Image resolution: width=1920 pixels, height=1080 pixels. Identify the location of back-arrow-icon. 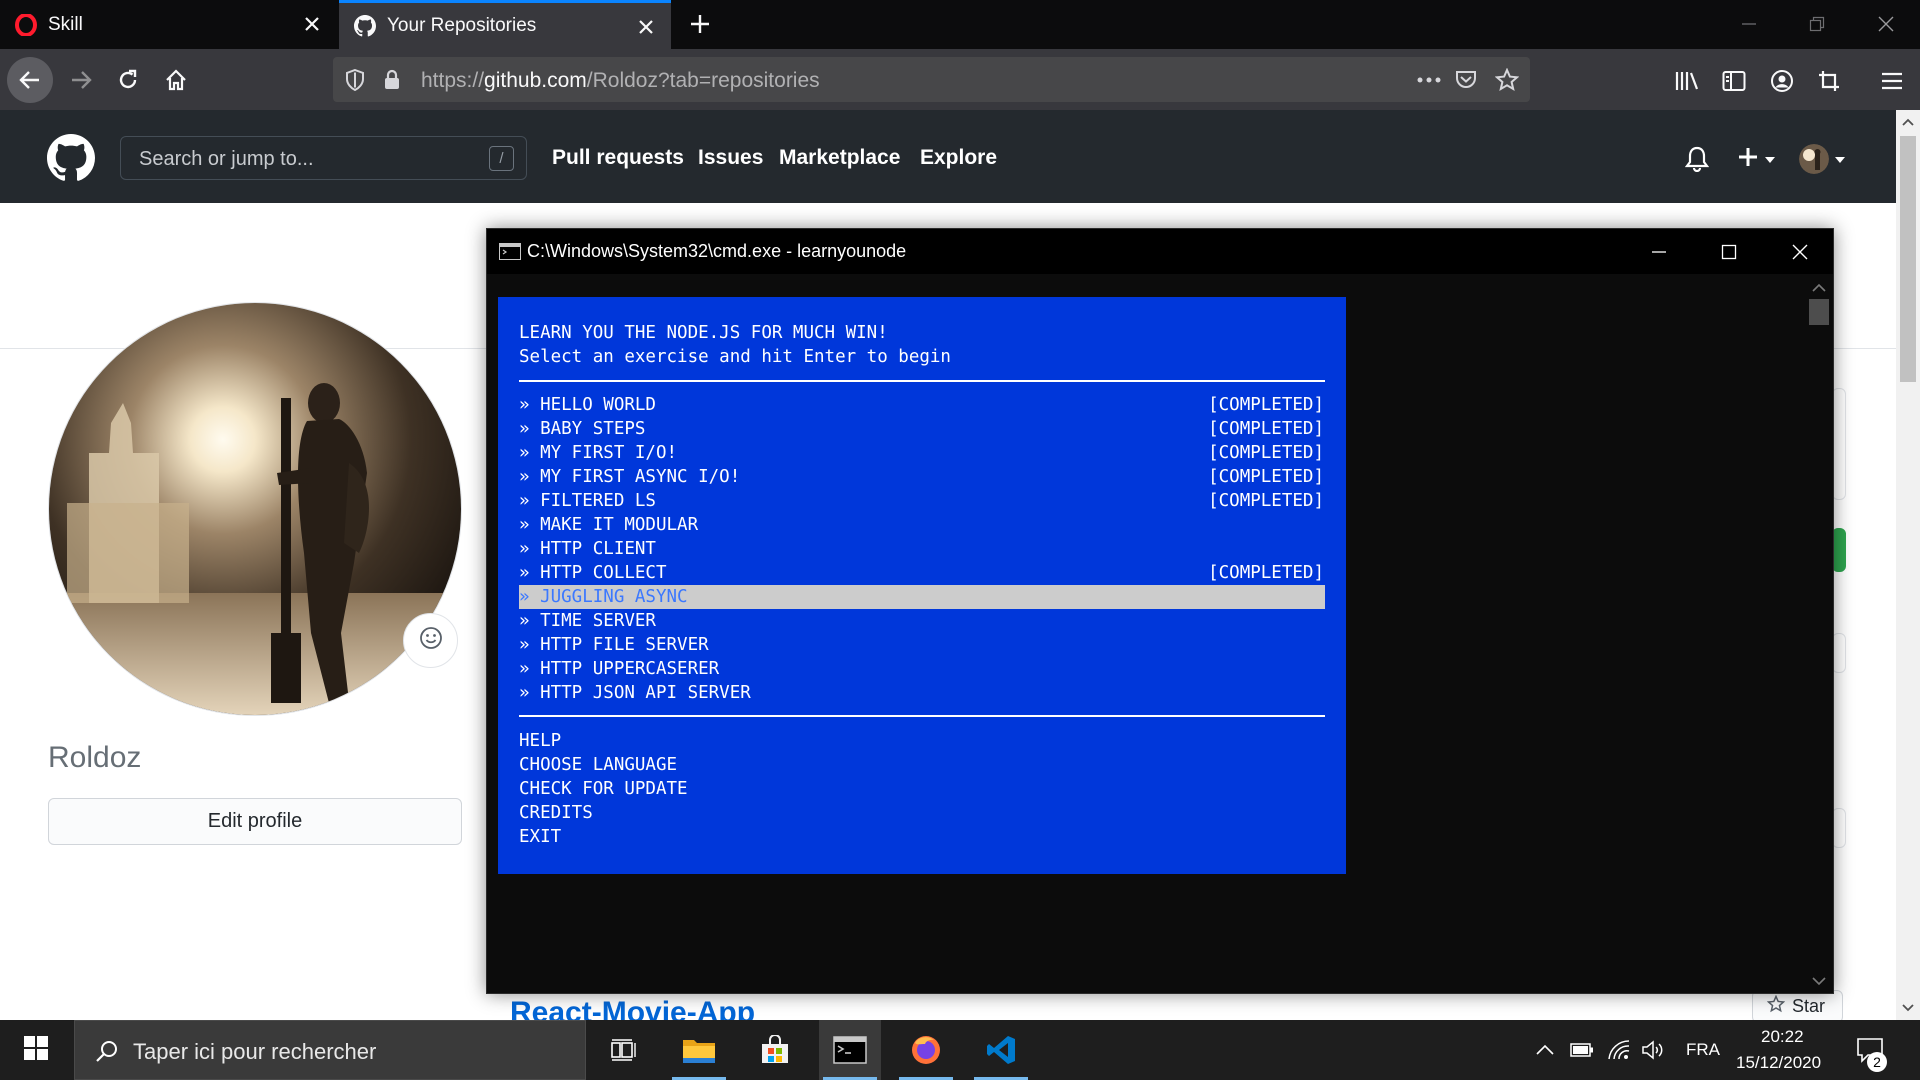
(30, 80).